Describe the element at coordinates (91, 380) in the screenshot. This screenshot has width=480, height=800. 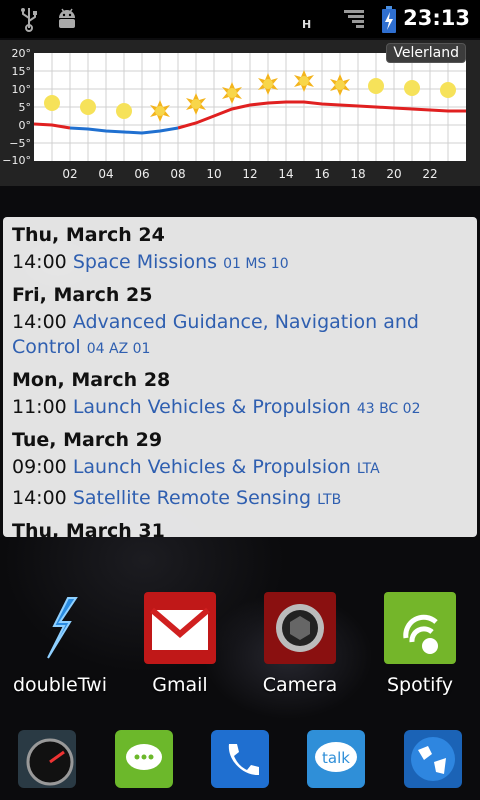
I see `day-header: Mon, March 28` at that location.